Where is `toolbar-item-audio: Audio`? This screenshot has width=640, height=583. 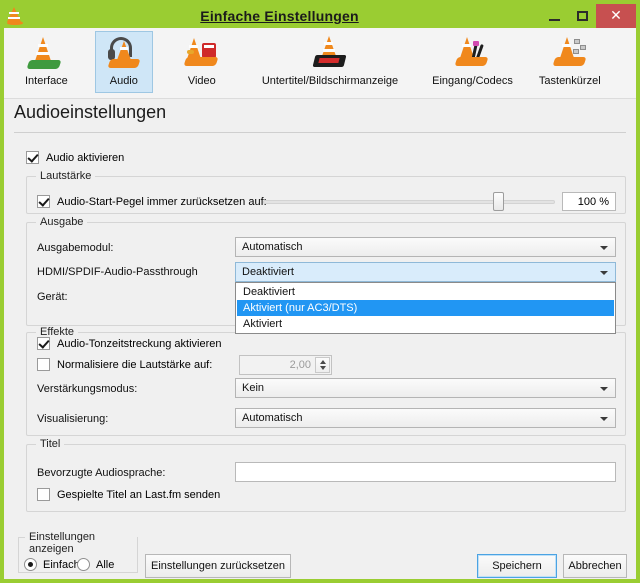 toolbar-item-audio: Audio is located at coordinates (123, 62).